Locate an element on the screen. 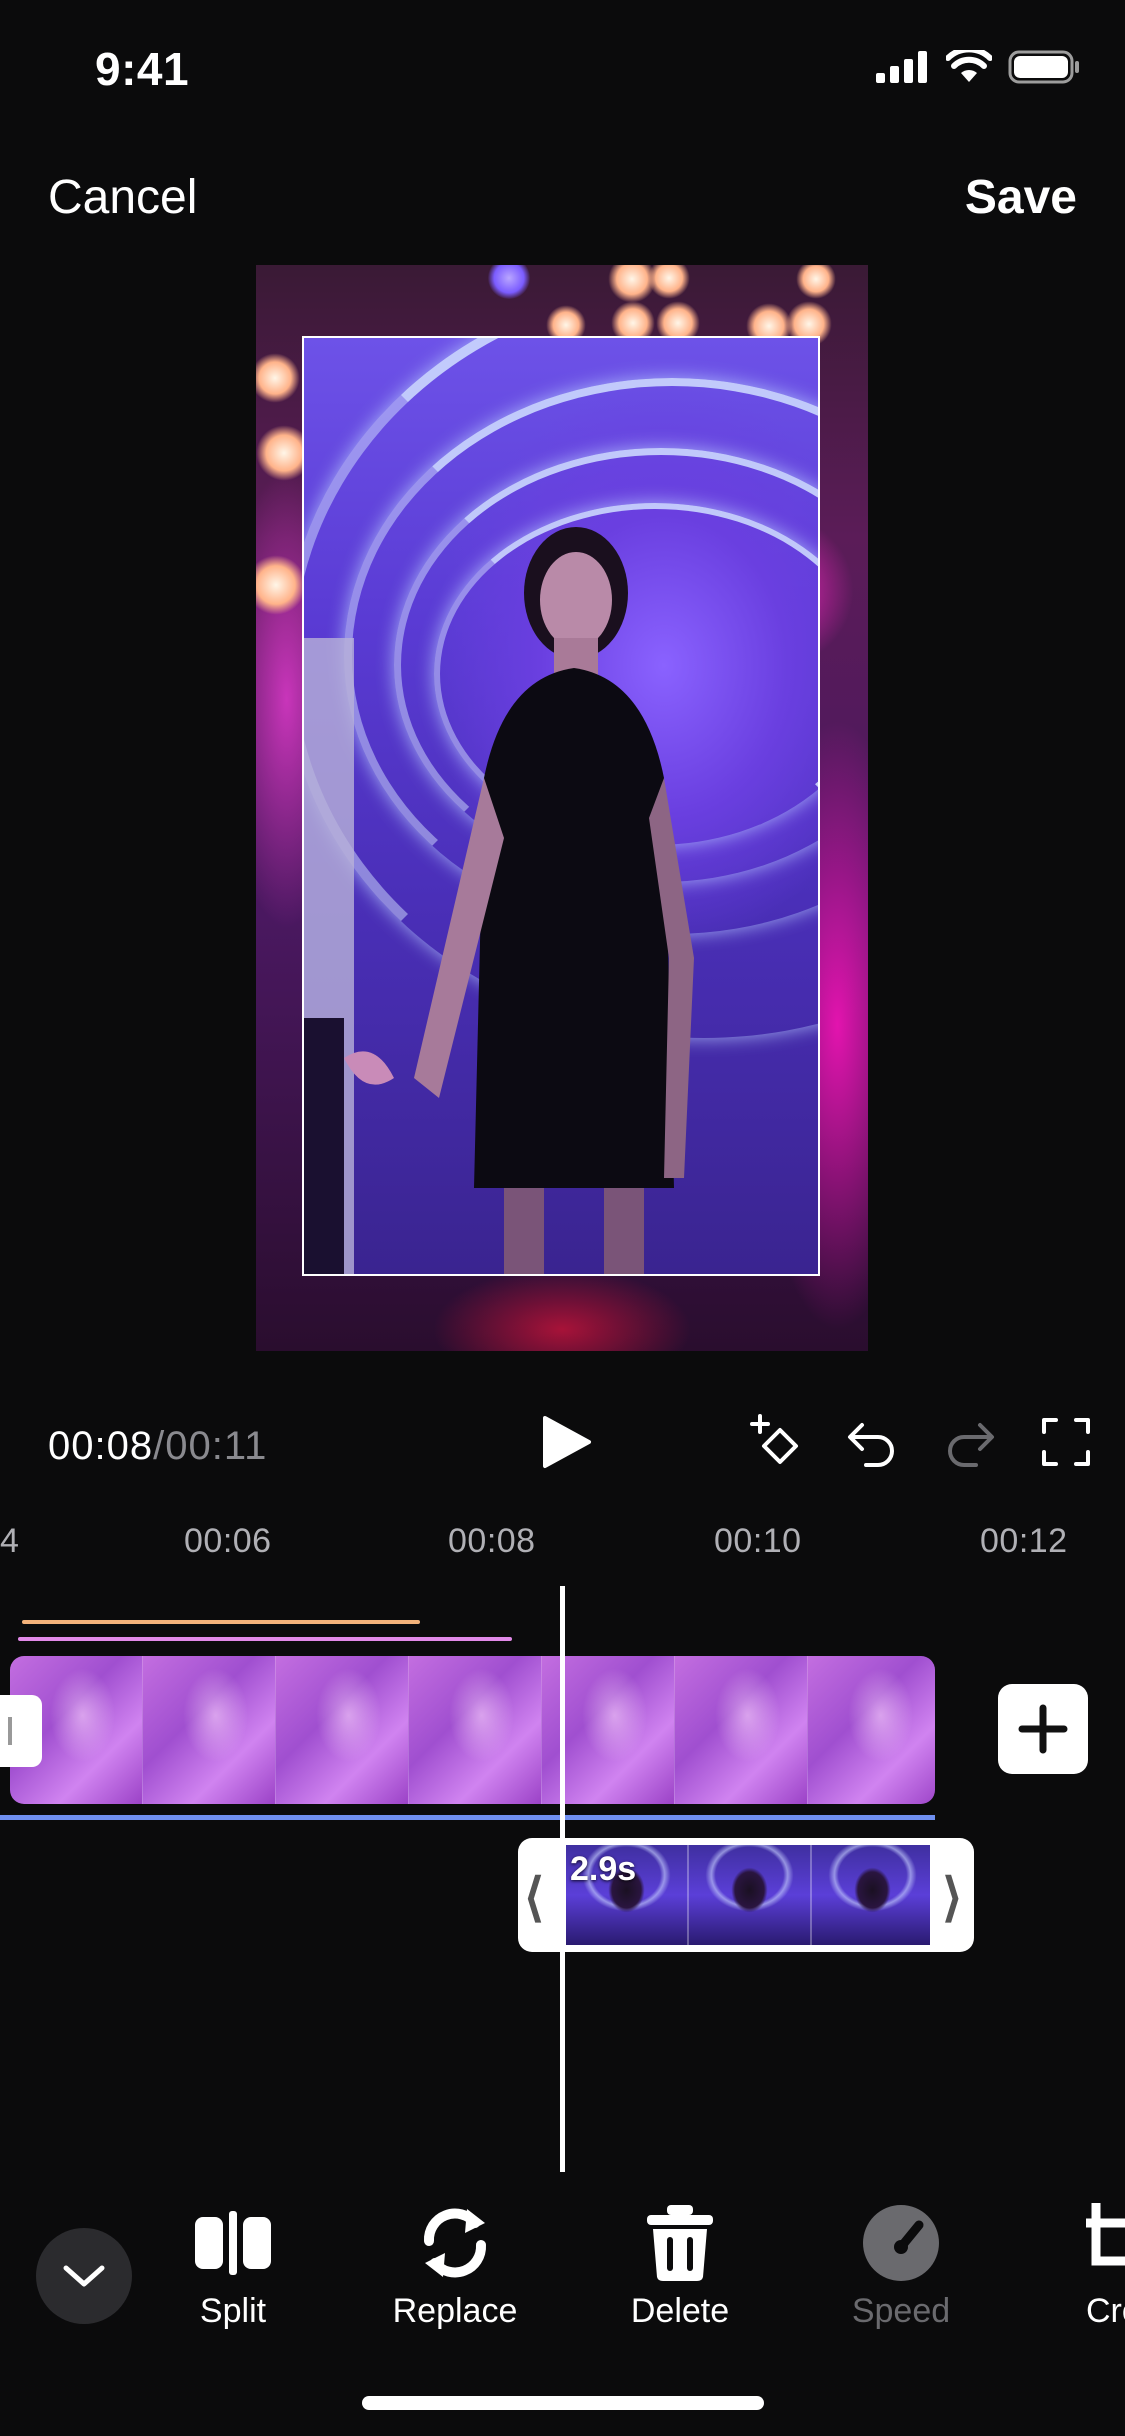 The image size is (1125, 2436). speed-icon is located at coordinates (901, 2243).